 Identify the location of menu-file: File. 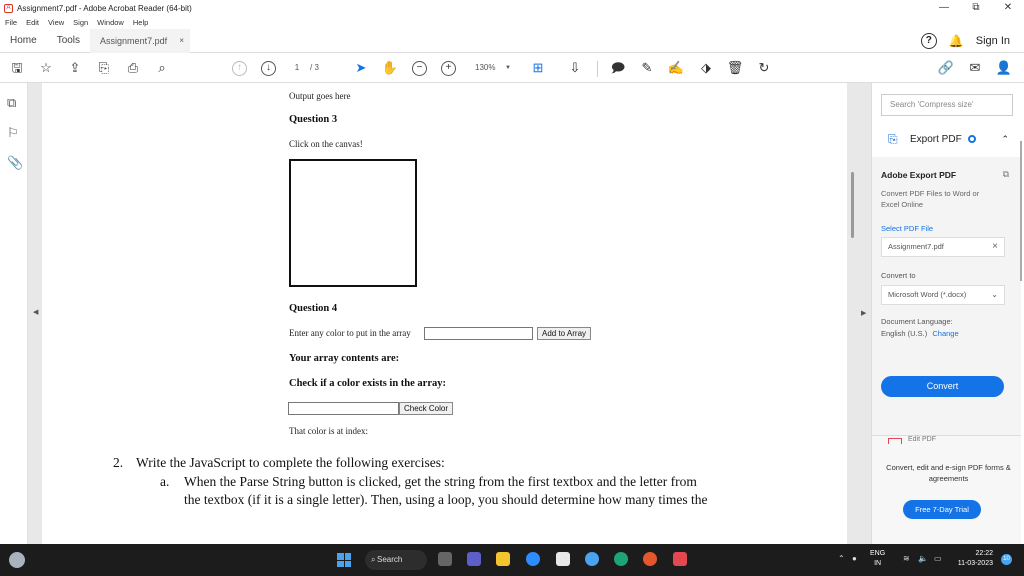
(11, 22).